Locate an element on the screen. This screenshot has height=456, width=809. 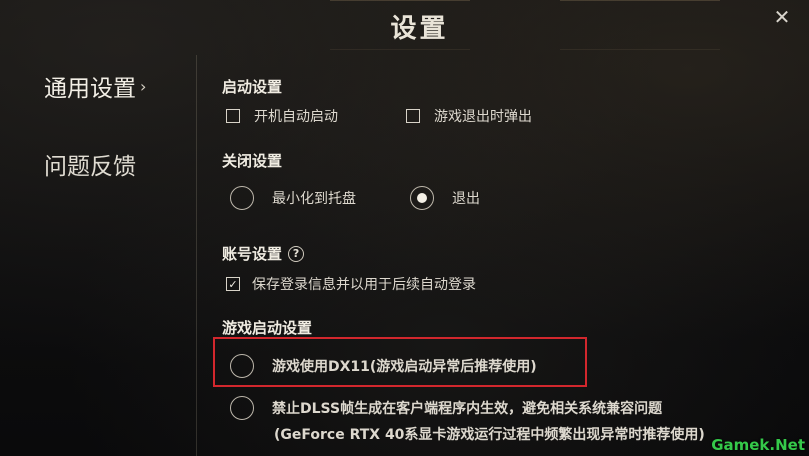
checkbox-auto-start: 开机自动启动 is located at coordinates (282, 116).